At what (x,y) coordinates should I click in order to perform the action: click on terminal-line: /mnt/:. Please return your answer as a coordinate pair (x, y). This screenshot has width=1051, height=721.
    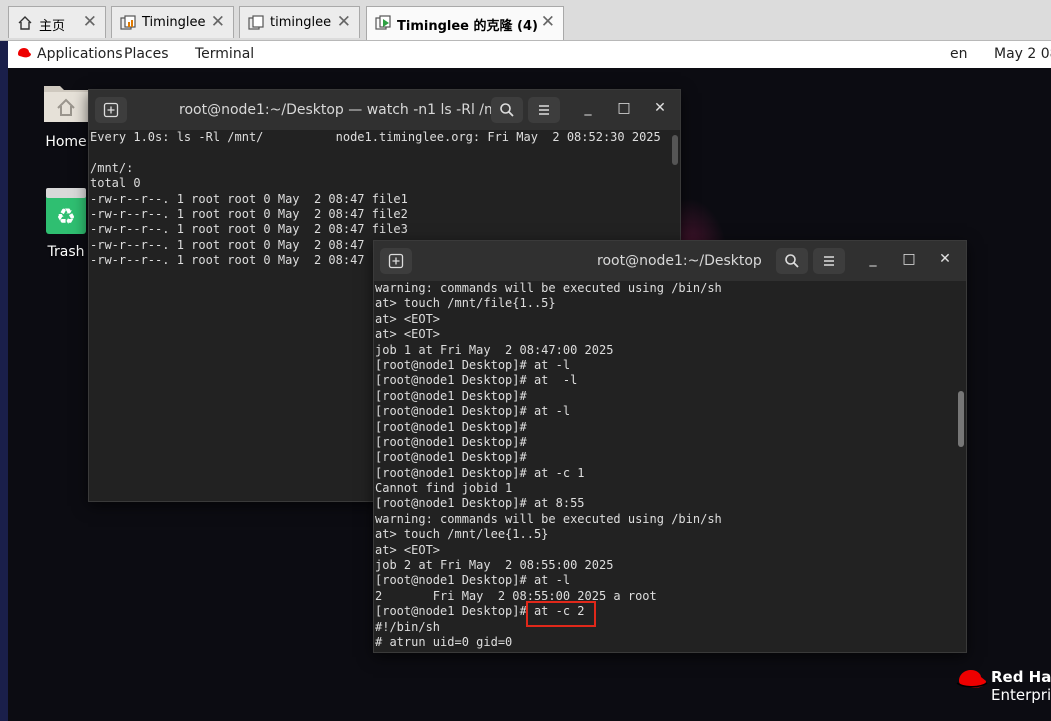
    Looking at the image, I should click on (112, 167).